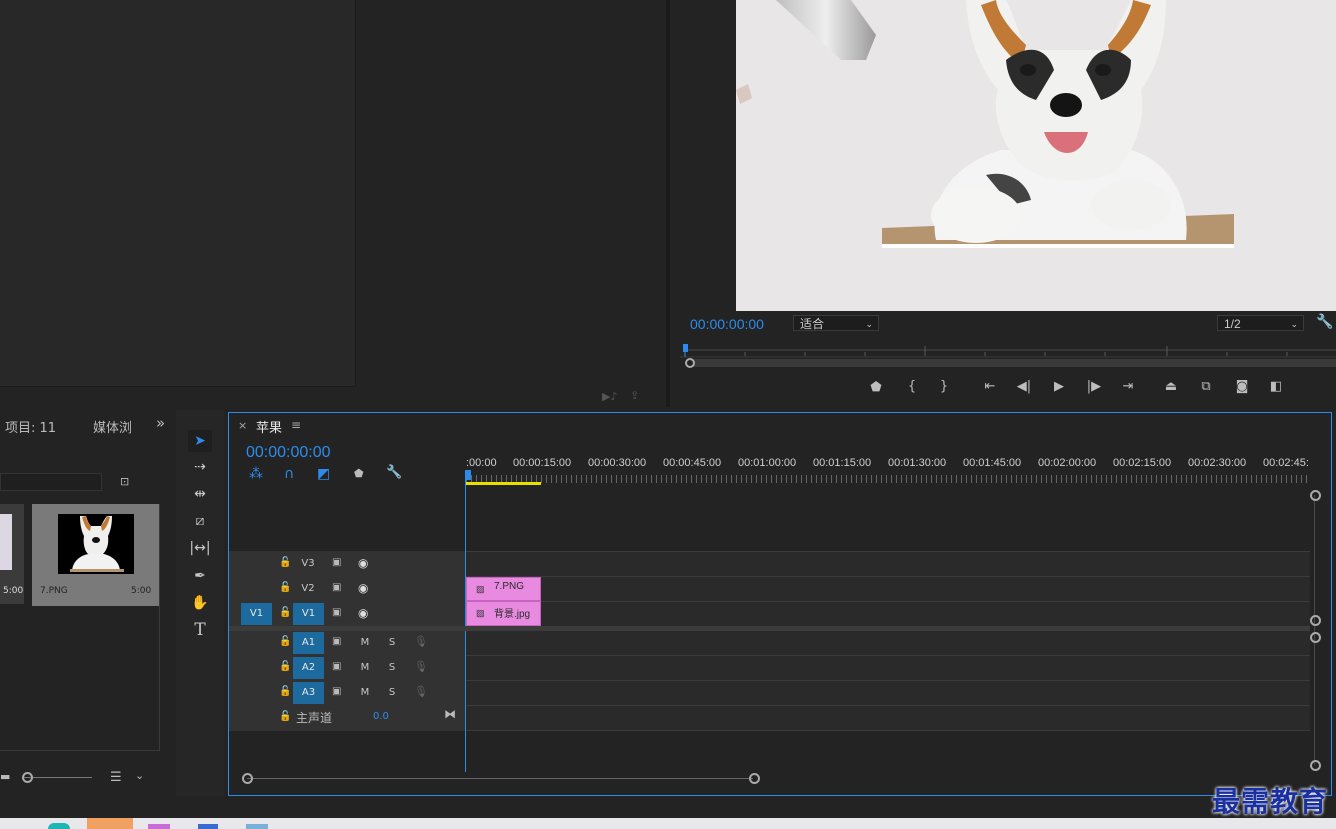 The width and height of the screenshot is (1336, 829). Describe the element at coordinates (256, 614) in the screenshot. I see `source-patch-v1: V1` at that location.